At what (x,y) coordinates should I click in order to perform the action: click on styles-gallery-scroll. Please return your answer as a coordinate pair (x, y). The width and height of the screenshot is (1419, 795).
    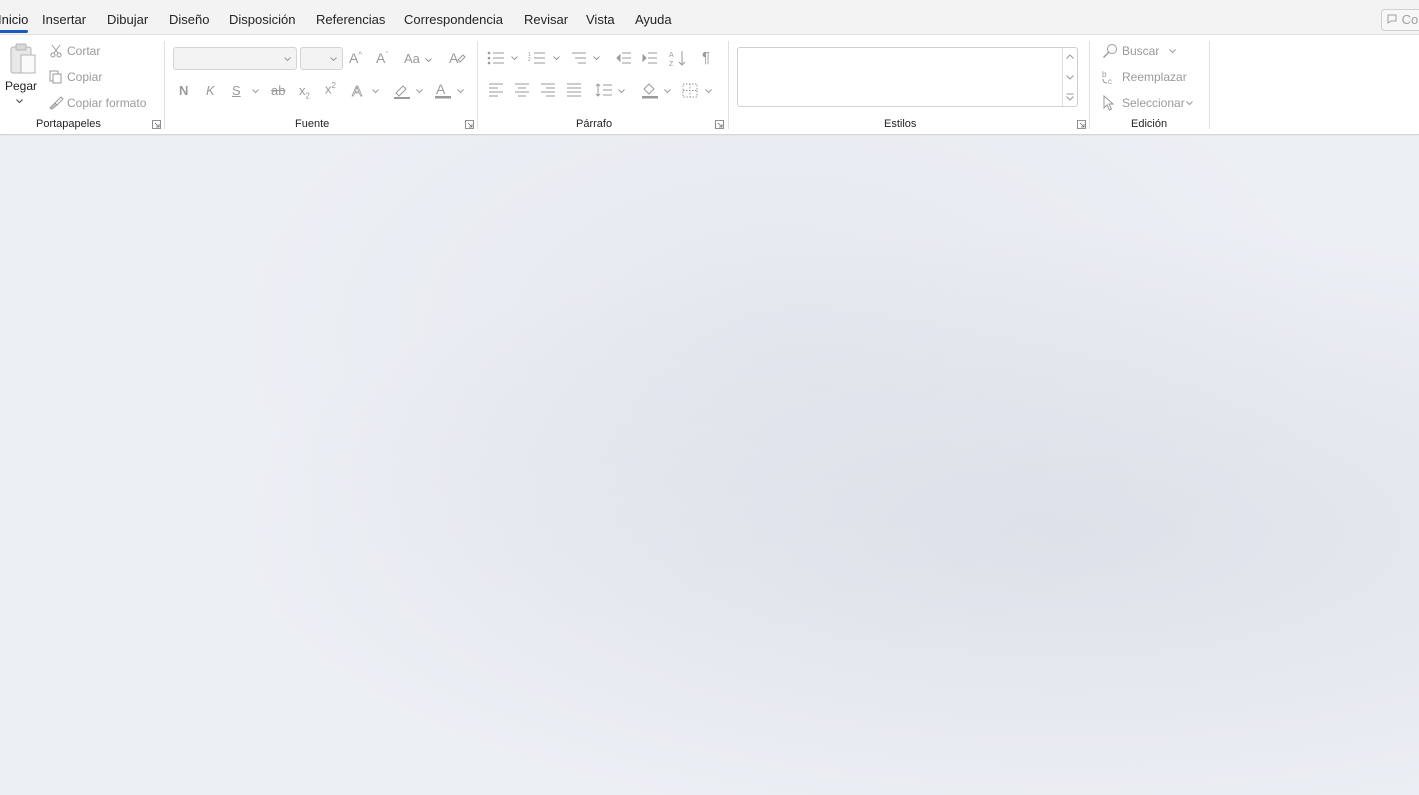
    Looking at the image, I should click on (1069, 77).